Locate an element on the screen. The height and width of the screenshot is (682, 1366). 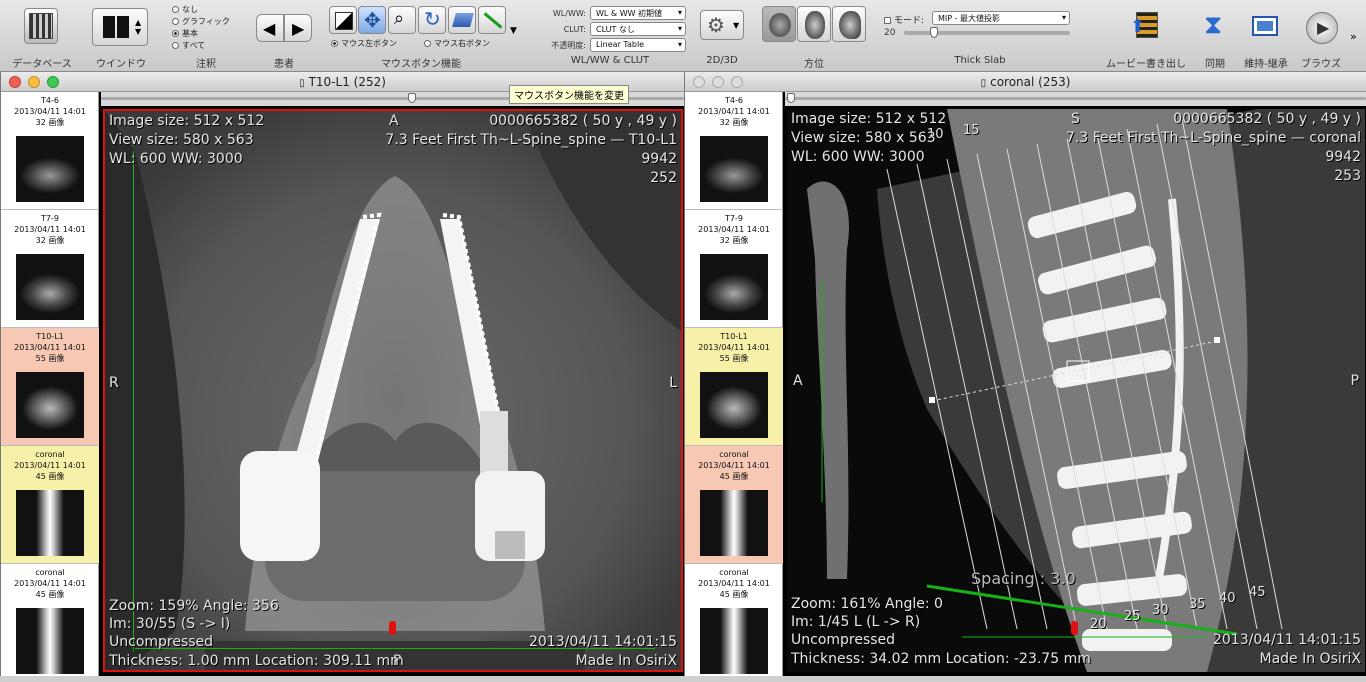
wlww-group-label: WL/WW & CLUT is located at coordinates (610, 60).